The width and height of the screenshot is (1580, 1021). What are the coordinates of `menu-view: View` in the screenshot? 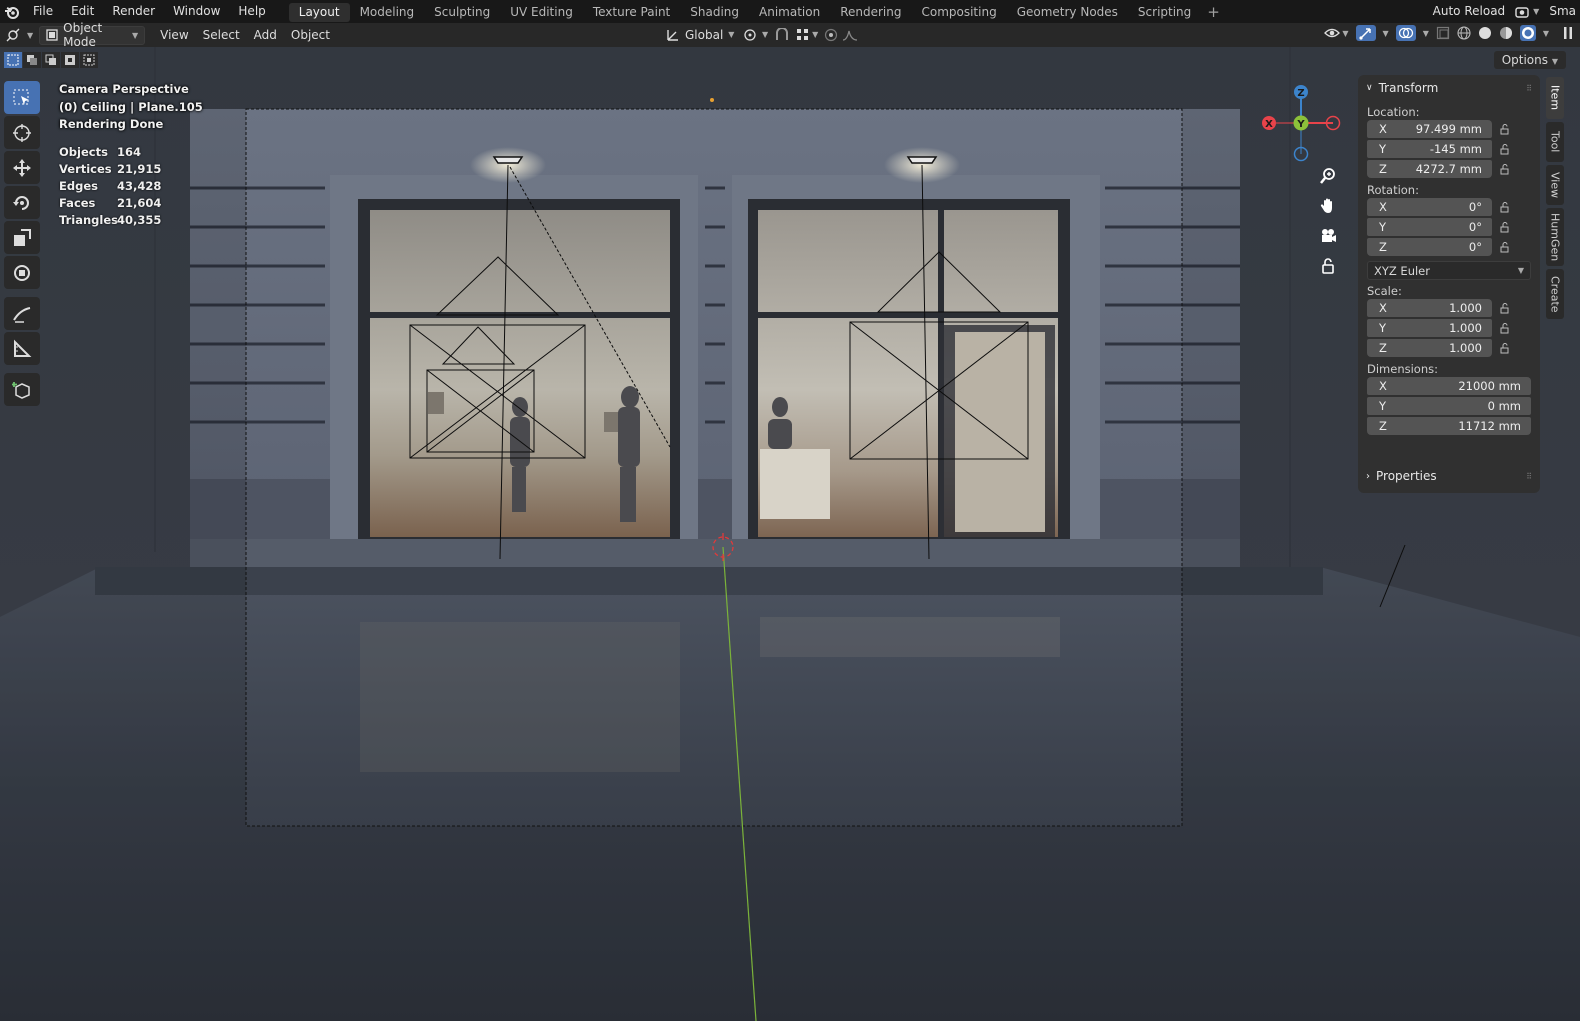 It's located at (174, 35).